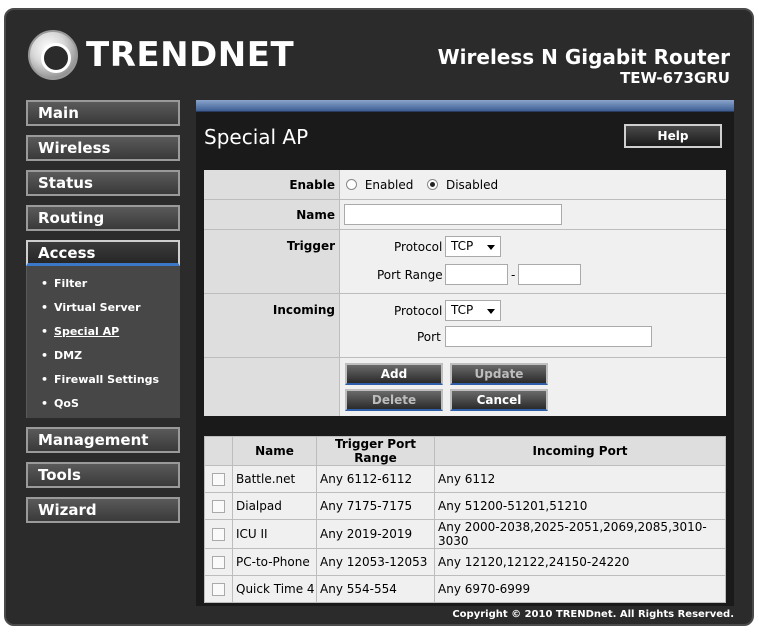 The height and width of the screenshot is (632, 759). I want to click on row-trigger: Any 6112-6112, so click(375, 479).